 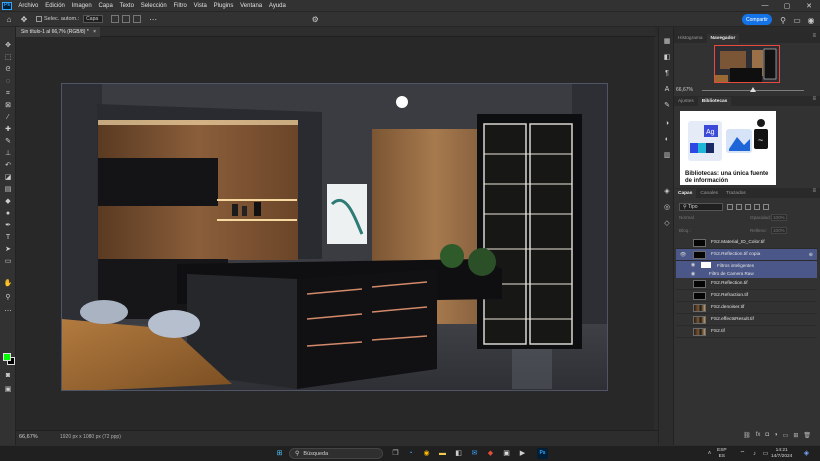 What do you see at coordinates (279, 453) in the screenshot?
I see `windows-start-icon: ⊞` at bounding box center [279, 453].